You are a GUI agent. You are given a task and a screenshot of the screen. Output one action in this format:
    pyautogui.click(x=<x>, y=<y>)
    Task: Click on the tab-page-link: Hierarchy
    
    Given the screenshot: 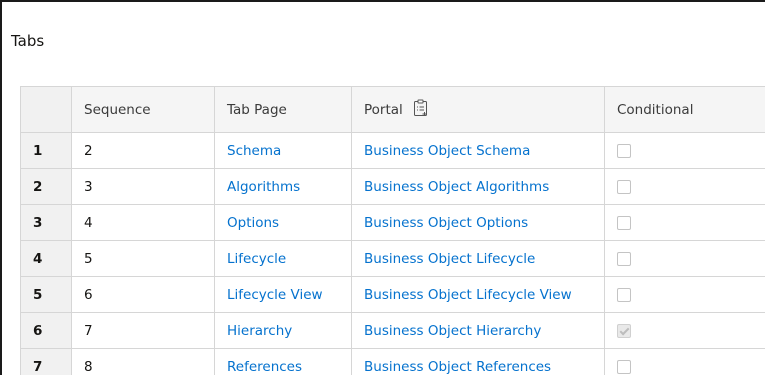 What is the action you would take?
    pyautogui.click(x=259, y=331)
    